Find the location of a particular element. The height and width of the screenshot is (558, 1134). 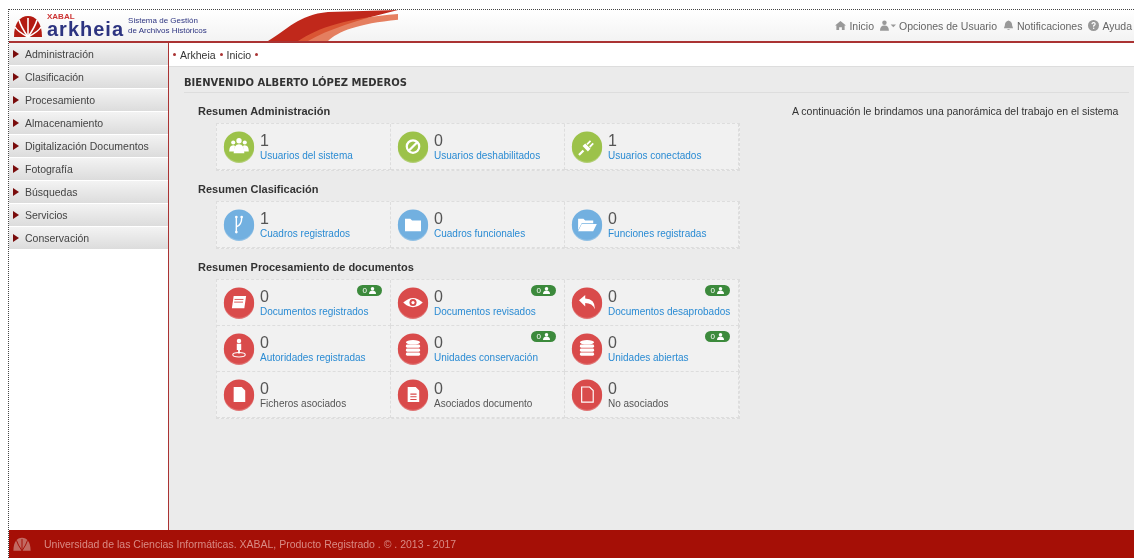

ban-icon is located at coordinates (413, 146).